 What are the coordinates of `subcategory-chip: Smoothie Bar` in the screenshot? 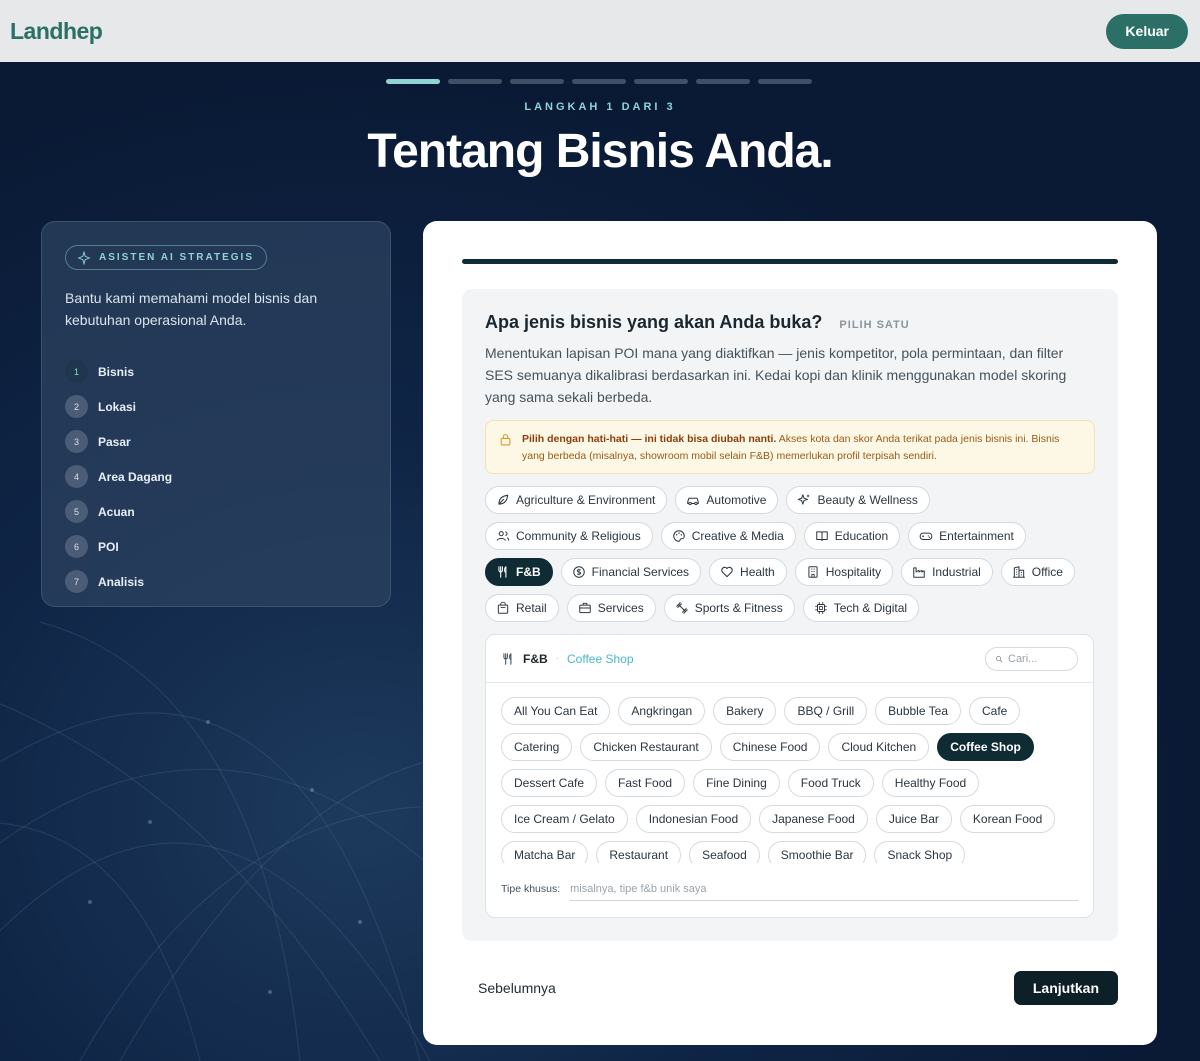 It's located at (817, 852).